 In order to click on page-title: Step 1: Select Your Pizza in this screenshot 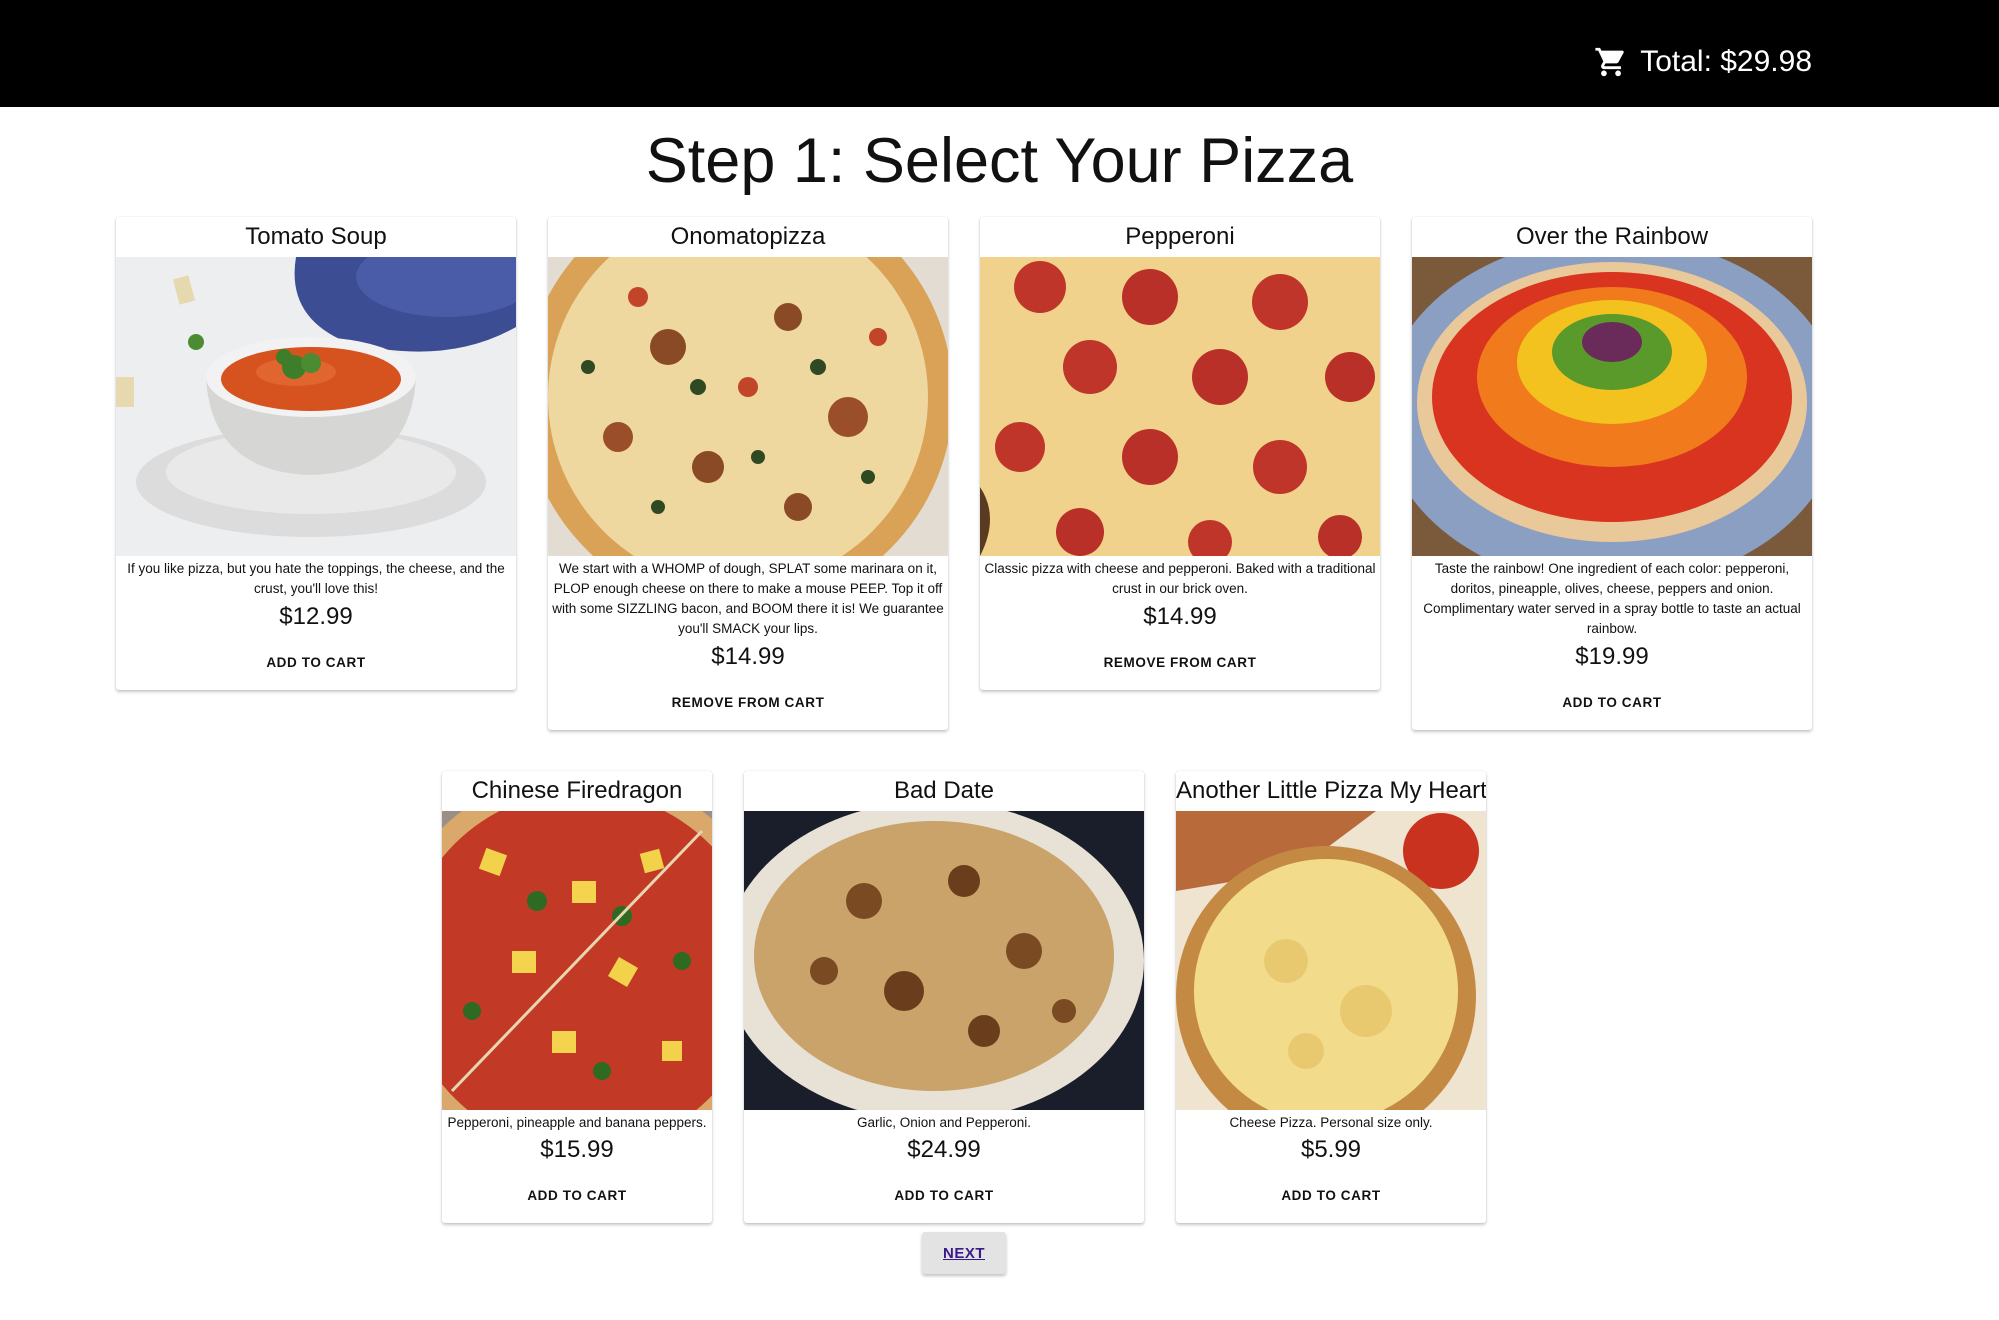, I will do `click(999, 161)`.